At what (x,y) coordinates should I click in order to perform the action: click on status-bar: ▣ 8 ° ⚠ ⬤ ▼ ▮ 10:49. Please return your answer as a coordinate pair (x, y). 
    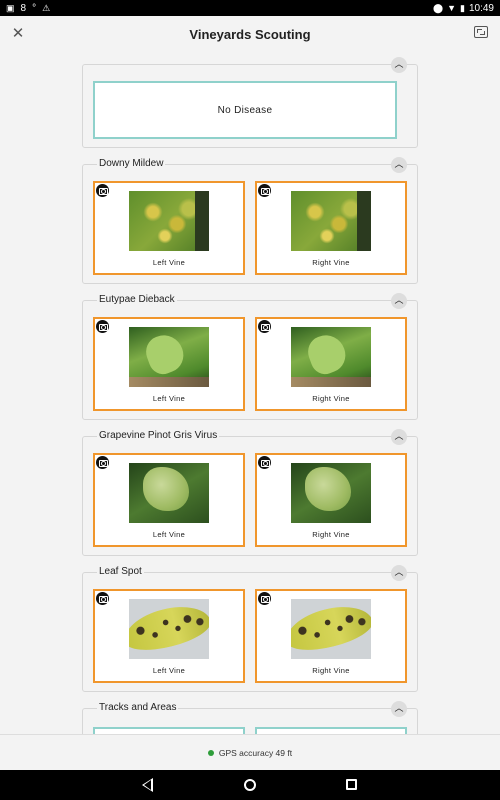
    Looking at the image, I should click on (250, 8).